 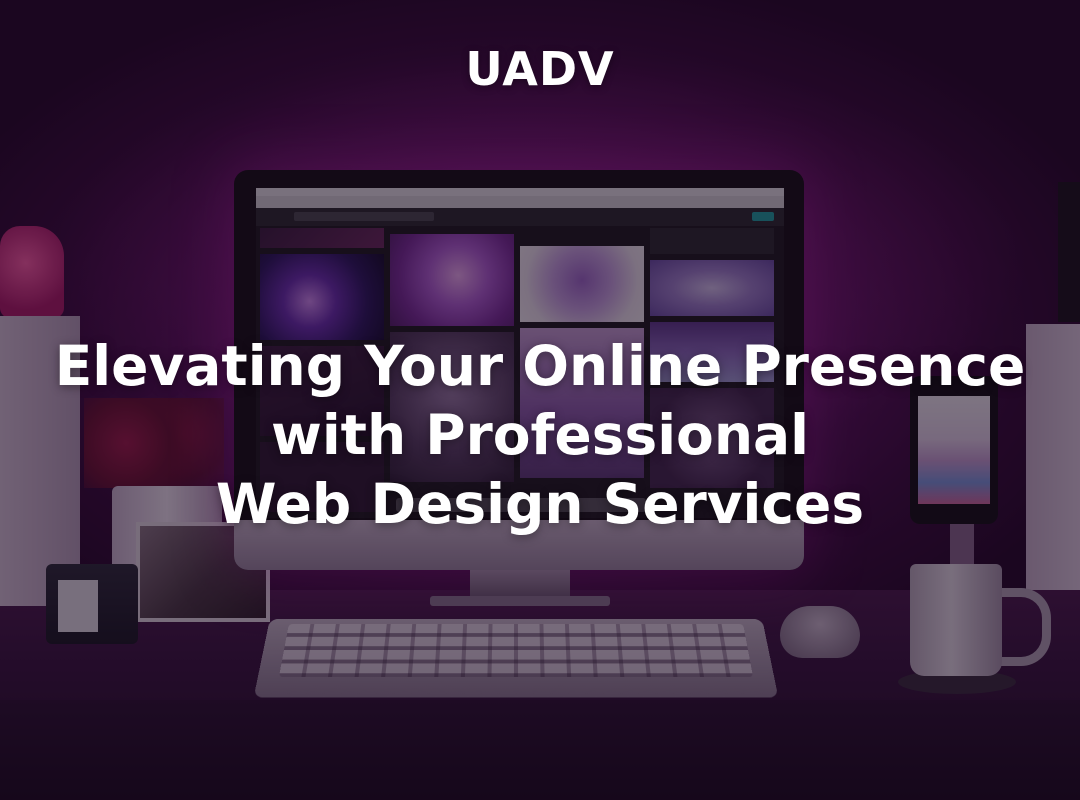 I want to click on headline-line-1: Elevating Your Online Presence, so click(x=540, y=366).